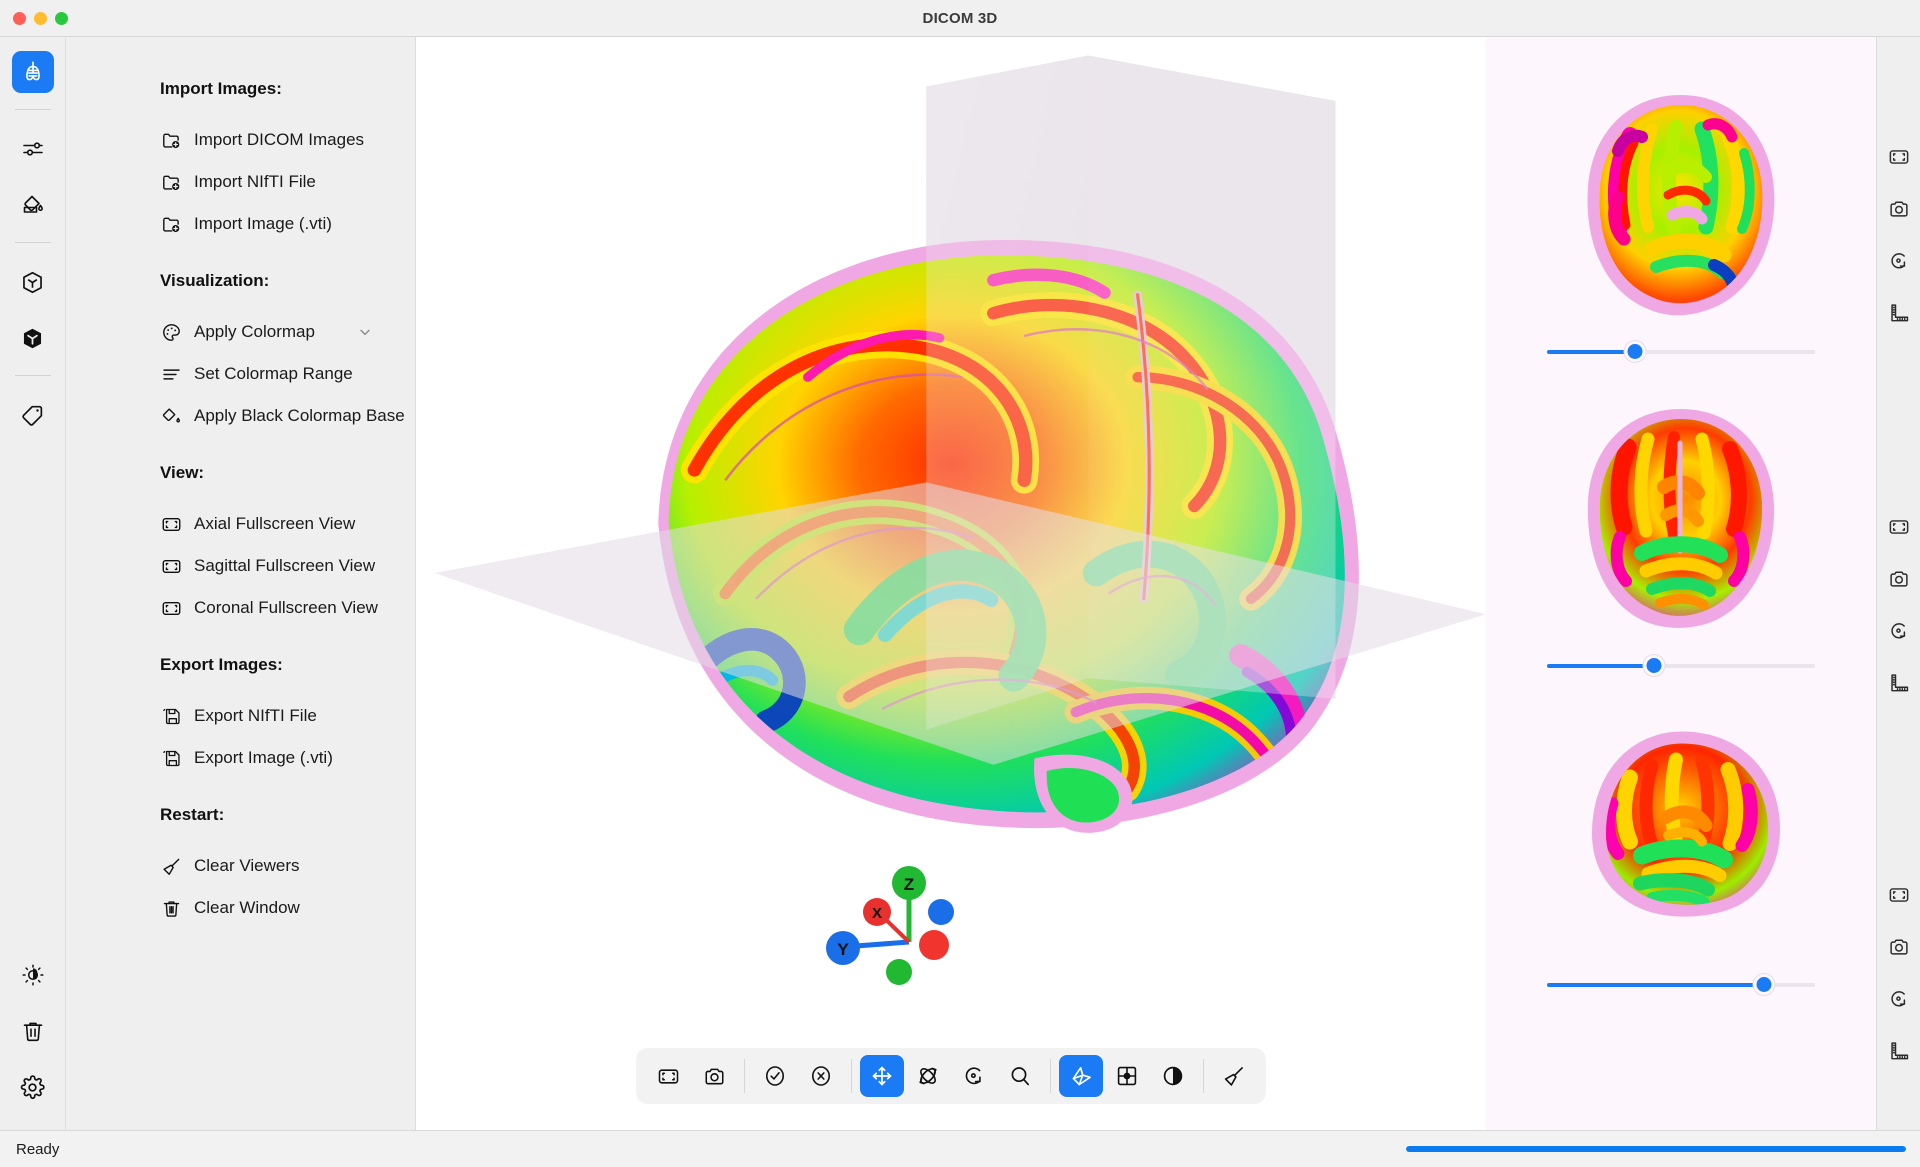 The image size is (1920, 1167). Describe the element at coordinates (1899, 157) in the screenshot. I see `axial-fullscreen-button` at that location.